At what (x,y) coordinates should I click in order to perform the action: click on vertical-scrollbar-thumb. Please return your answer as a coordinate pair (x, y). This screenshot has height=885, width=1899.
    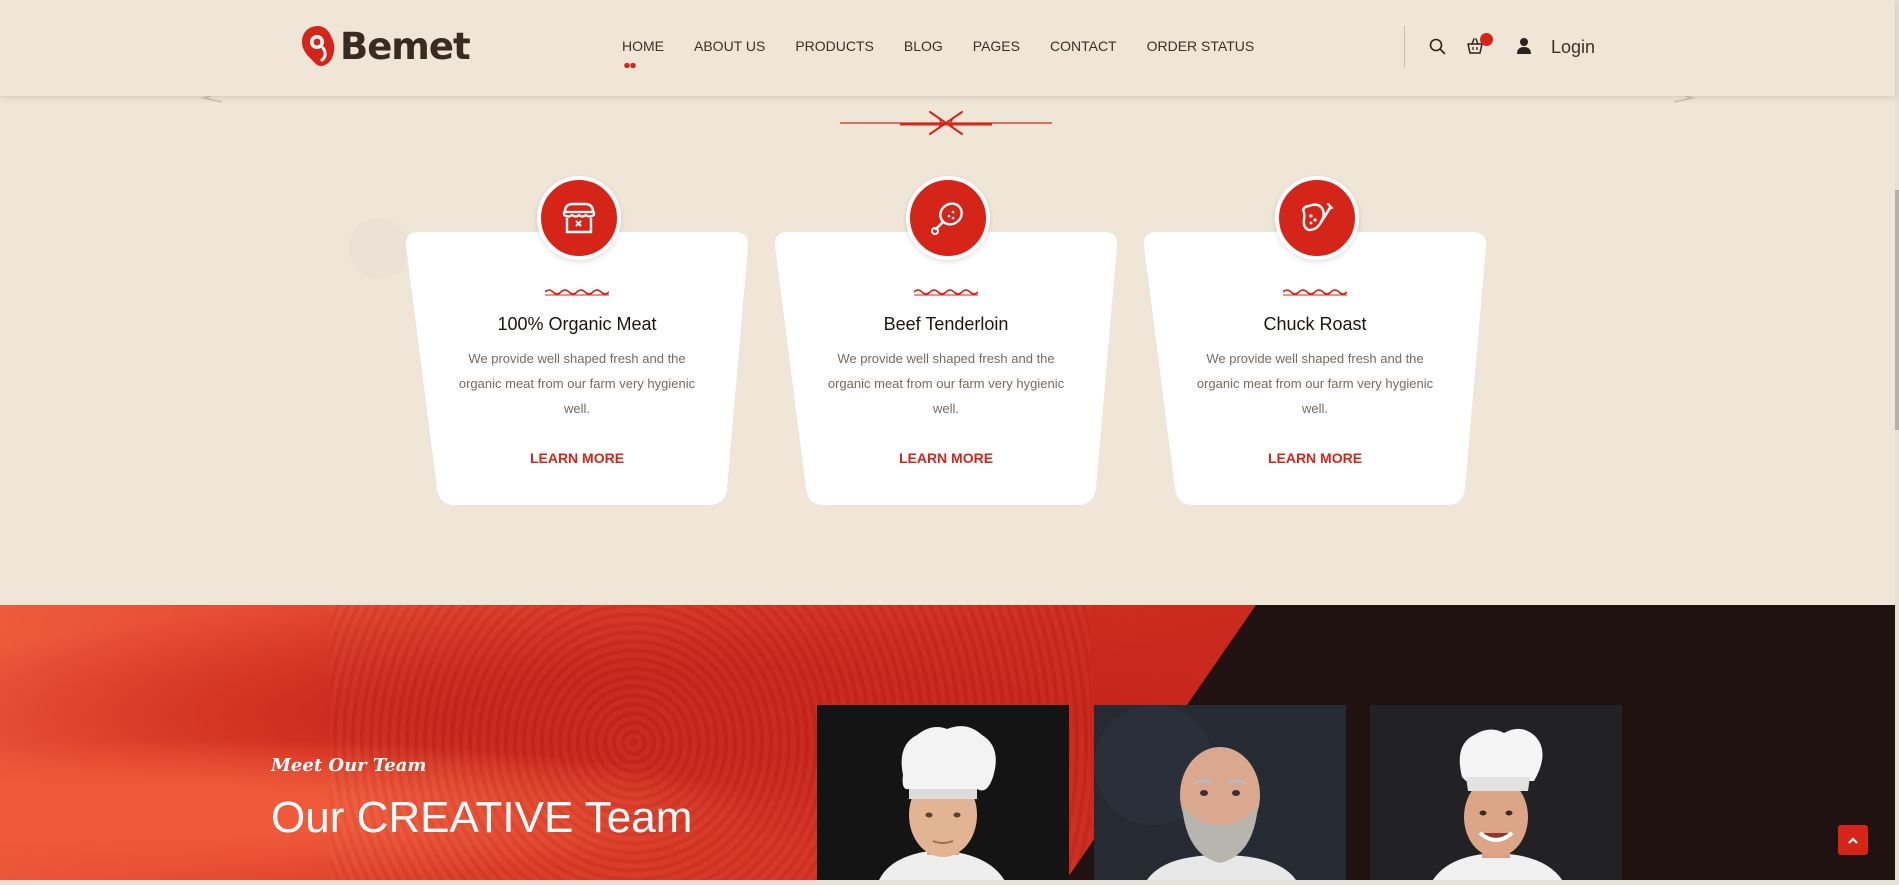
    Looking at the image, I should click on (1897, 310).